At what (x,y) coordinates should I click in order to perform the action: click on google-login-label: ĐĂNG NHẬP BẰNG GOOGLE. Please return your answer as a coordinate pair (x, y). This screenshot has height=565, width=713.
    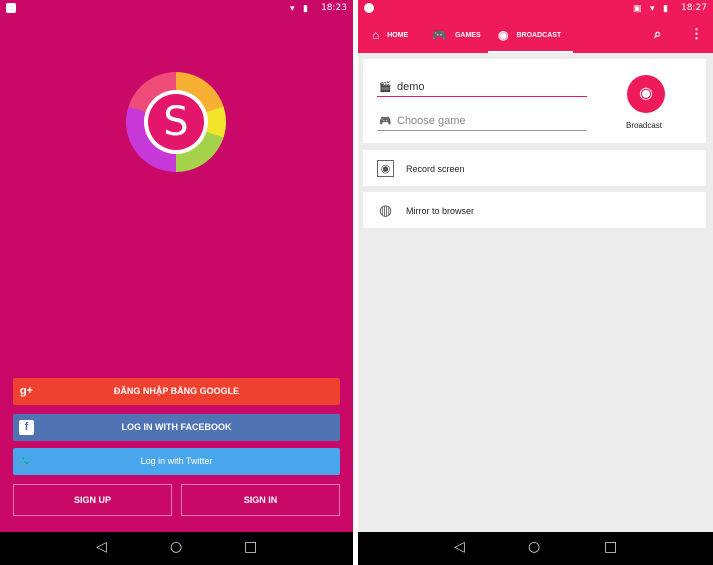
    Looking at the image, I should click on (176, 391).